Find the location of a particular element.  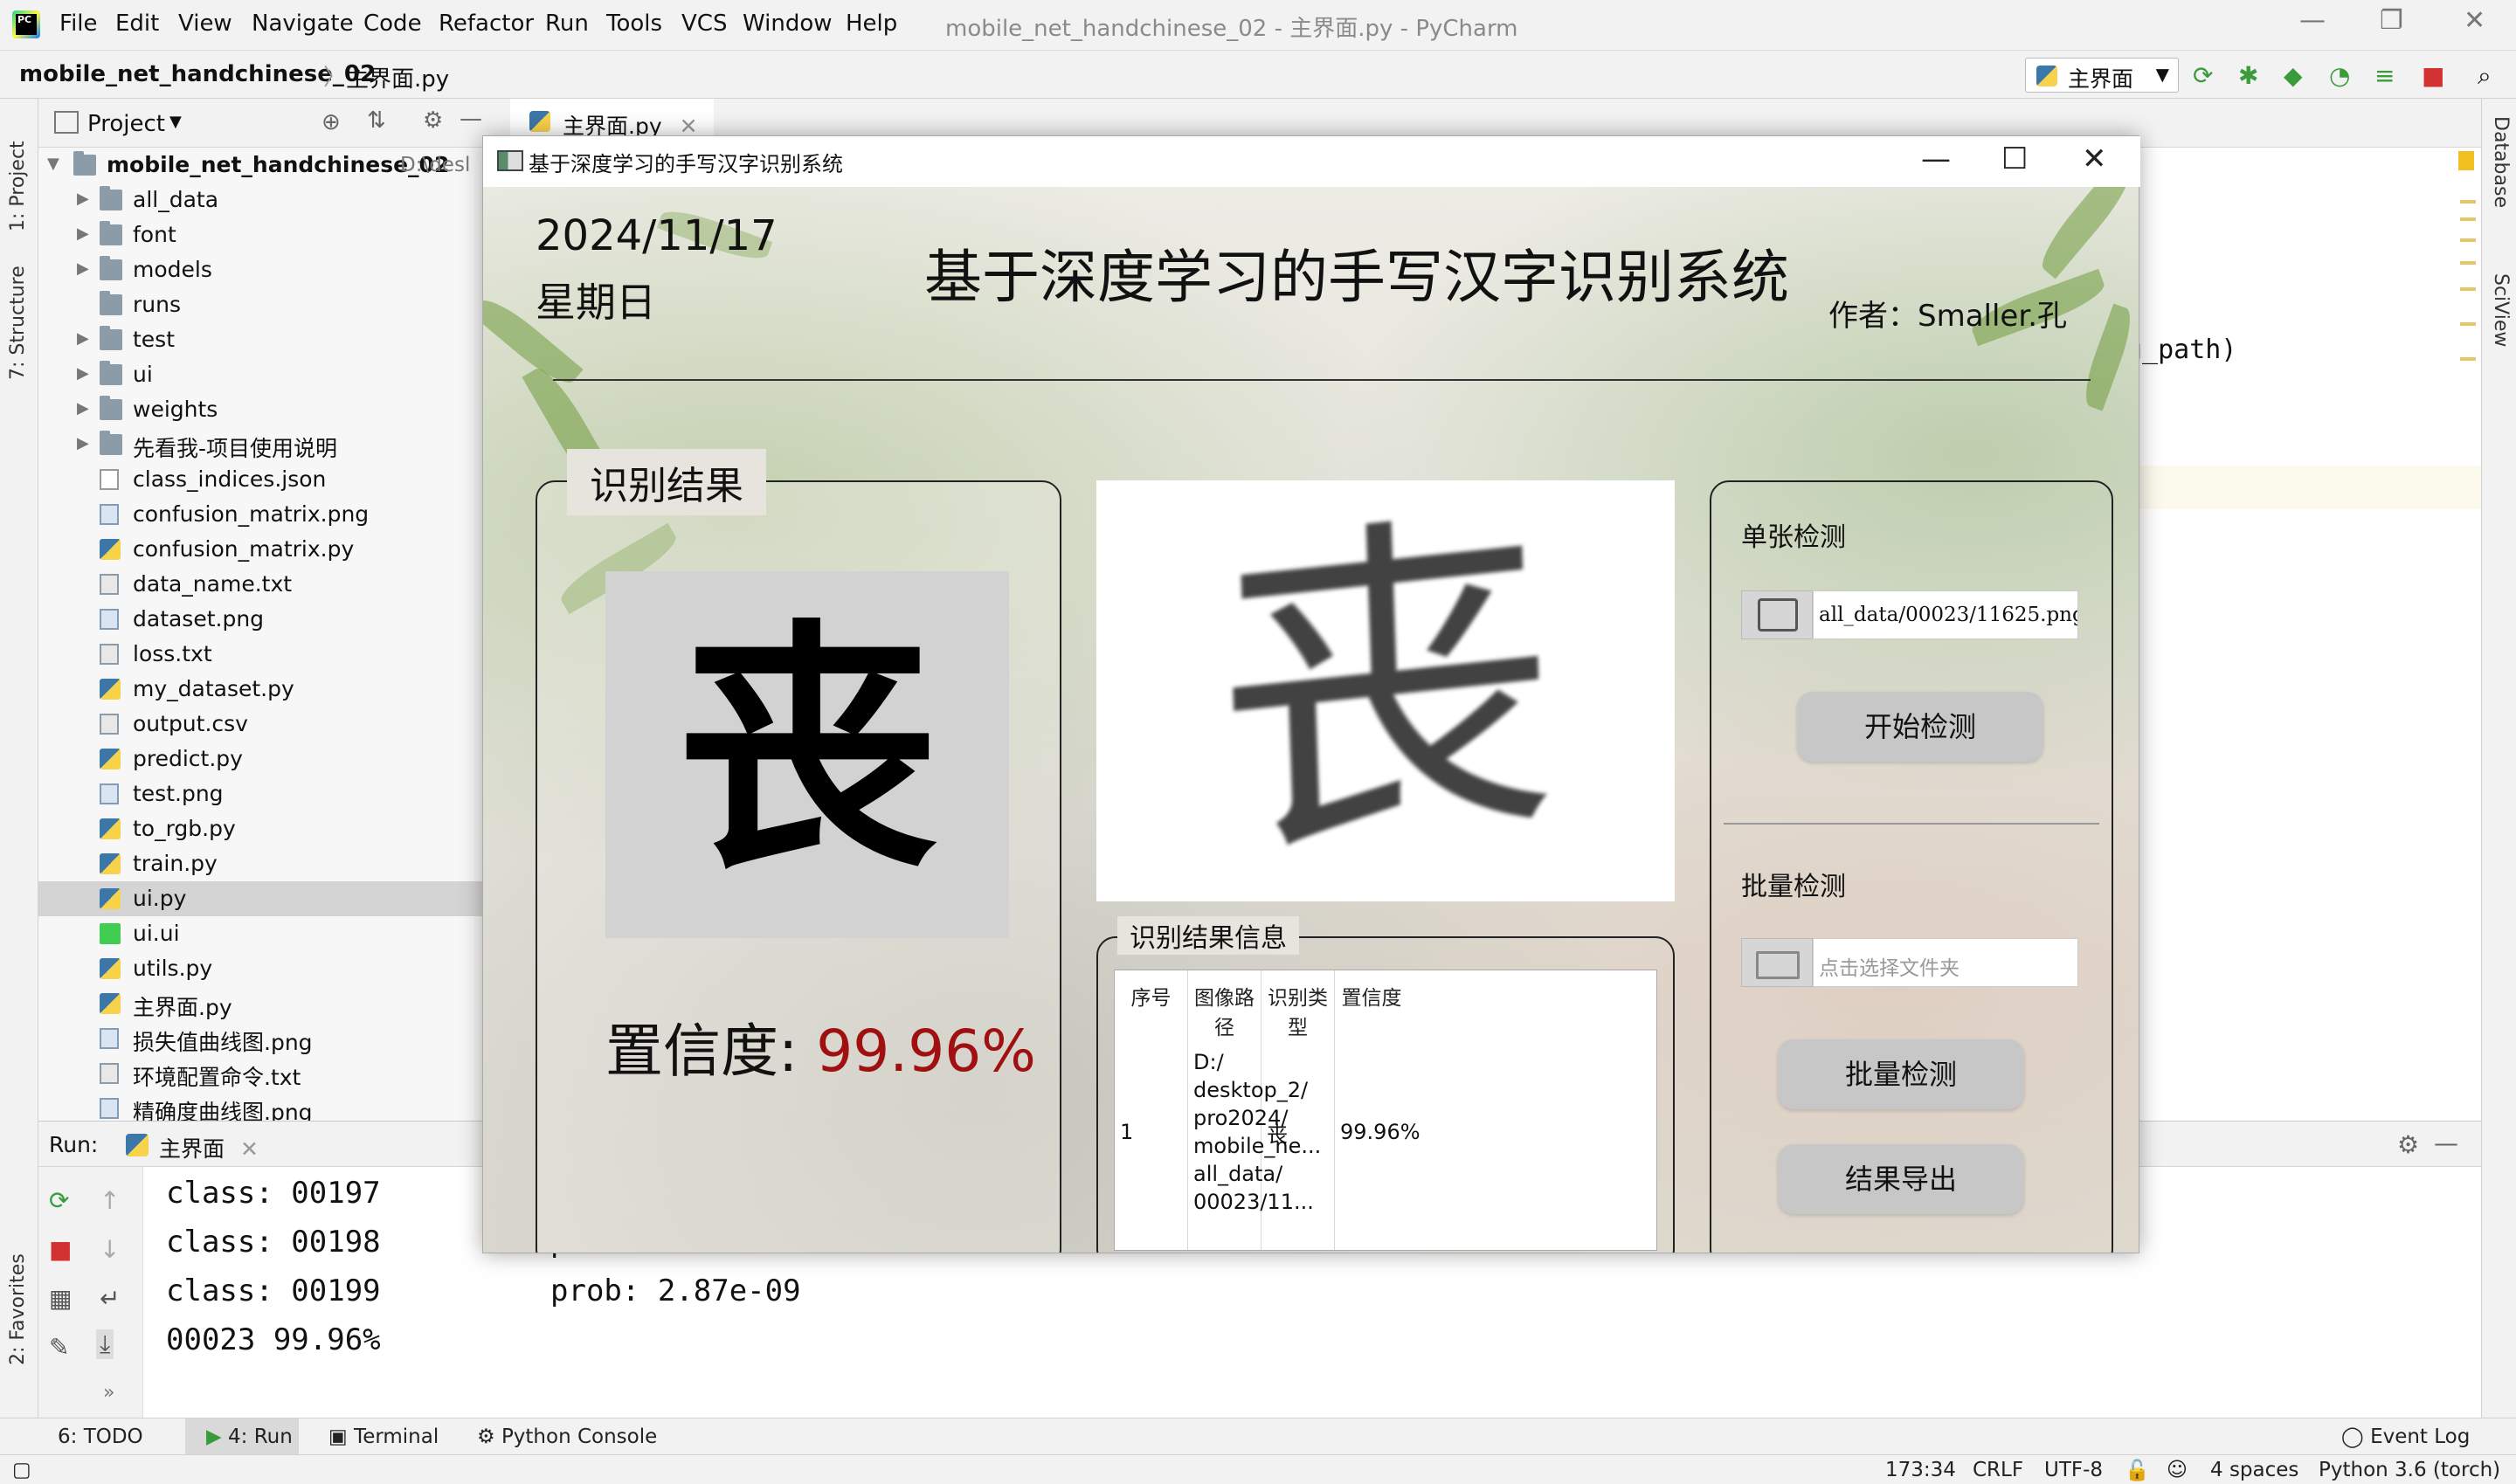

coverage-icon: ◆ is located at coordinates (2293, 75).